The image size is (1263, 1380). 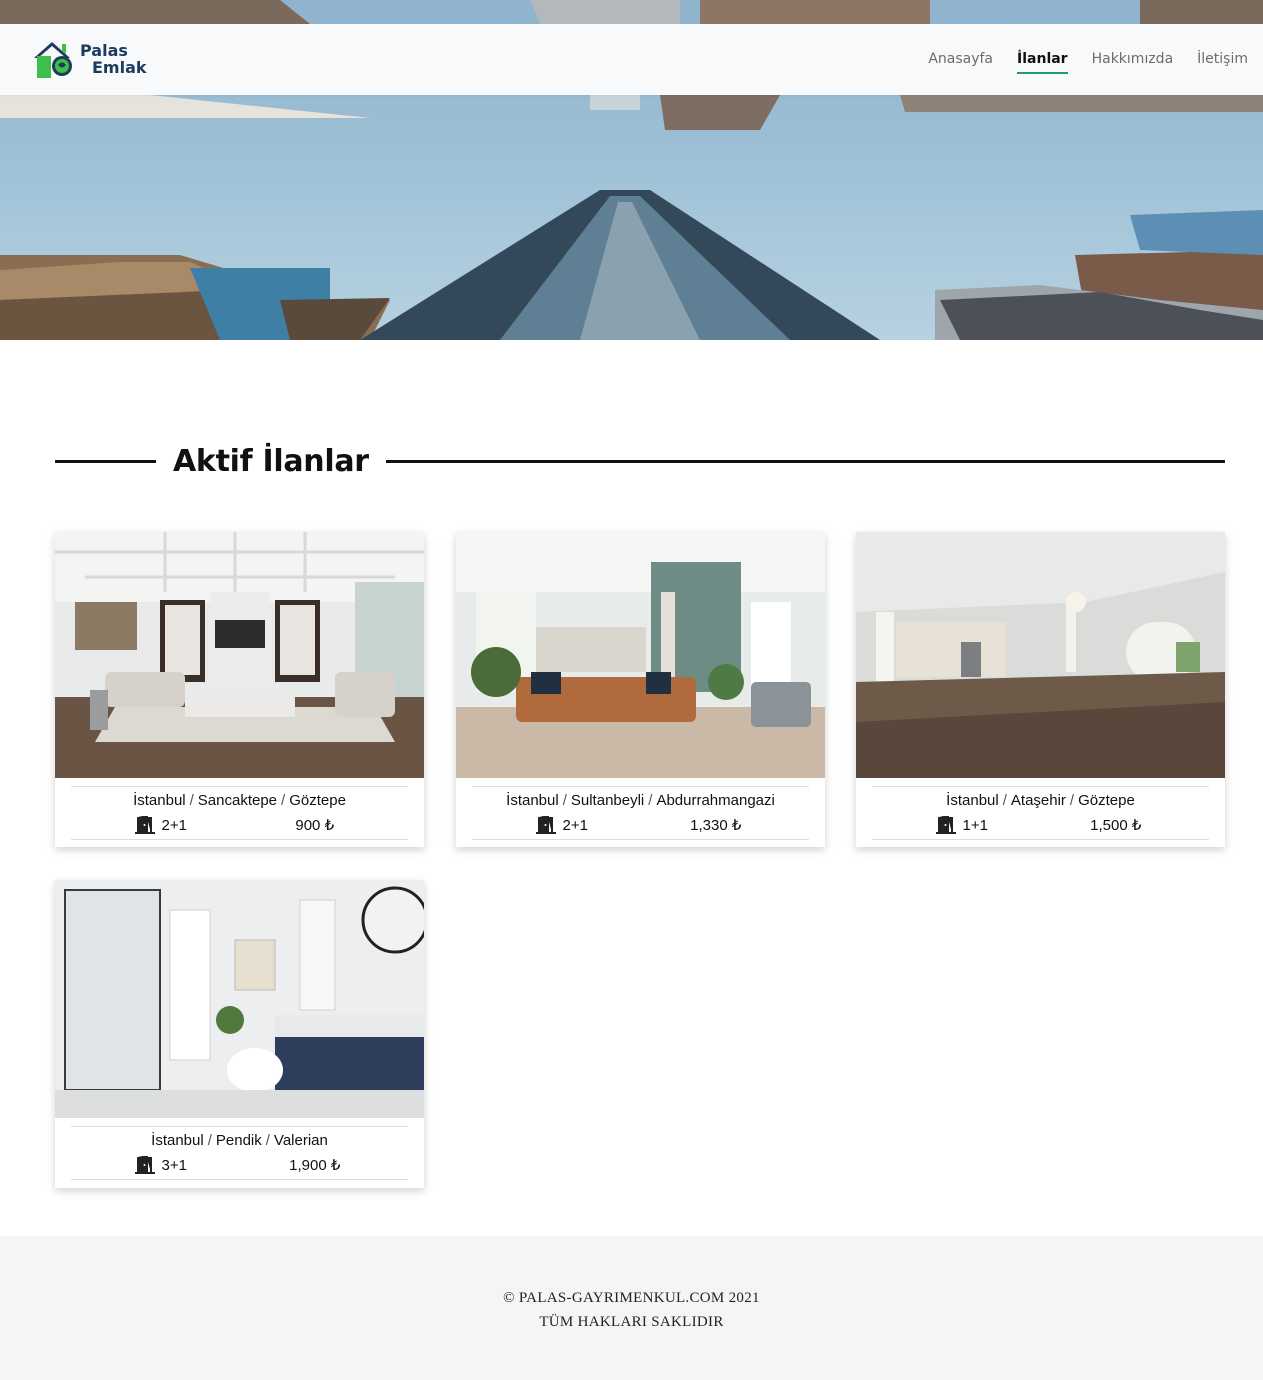 I want to click on listing-card: İstanbul / Sancaktepe / Göztepe 2+1 900 ₺, so click(x=239, y=689).